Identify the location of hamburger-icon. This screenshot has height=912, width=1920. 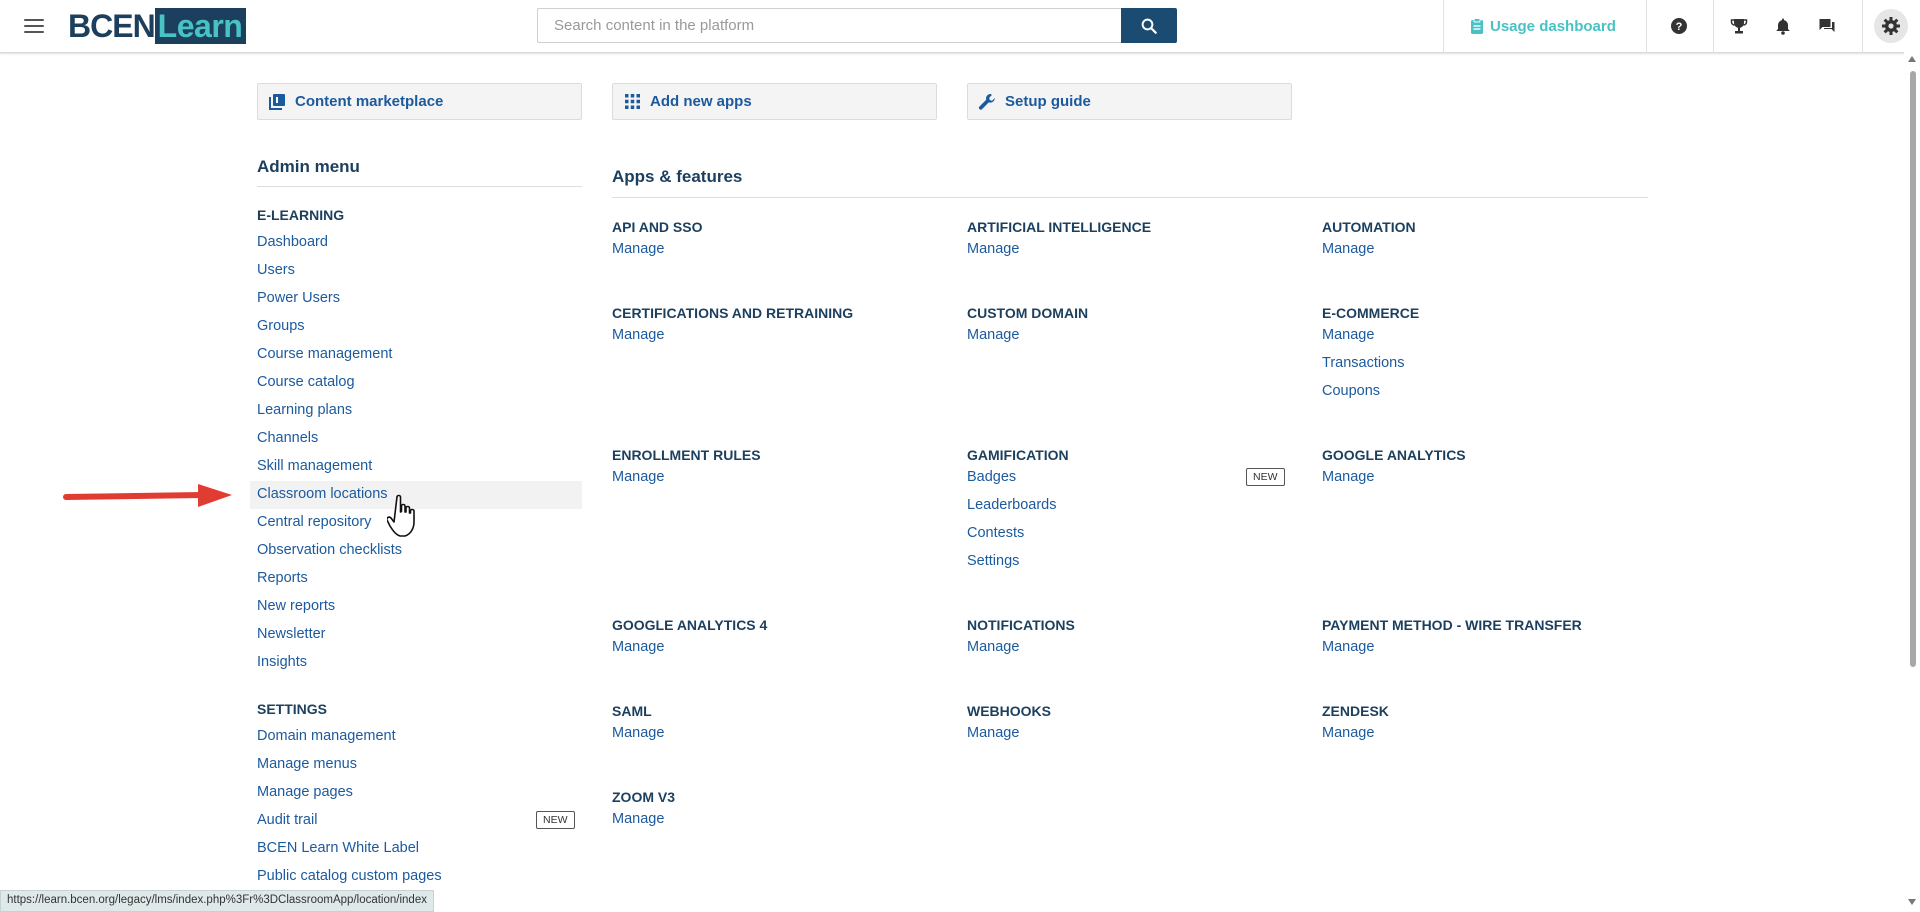
(34, 25).